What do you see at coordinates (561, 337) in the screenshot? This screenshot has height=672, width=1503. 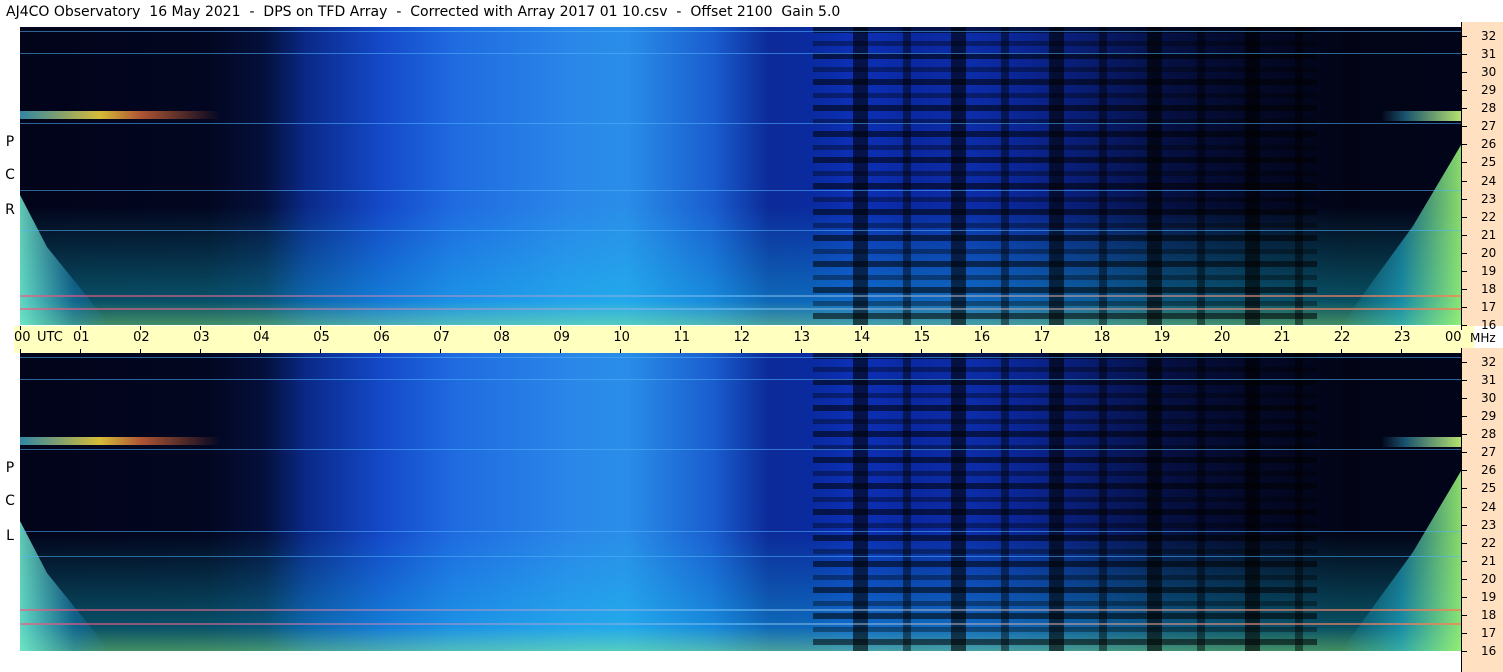 I see `time-tick-label: 09` at bounding box center [561, 337].